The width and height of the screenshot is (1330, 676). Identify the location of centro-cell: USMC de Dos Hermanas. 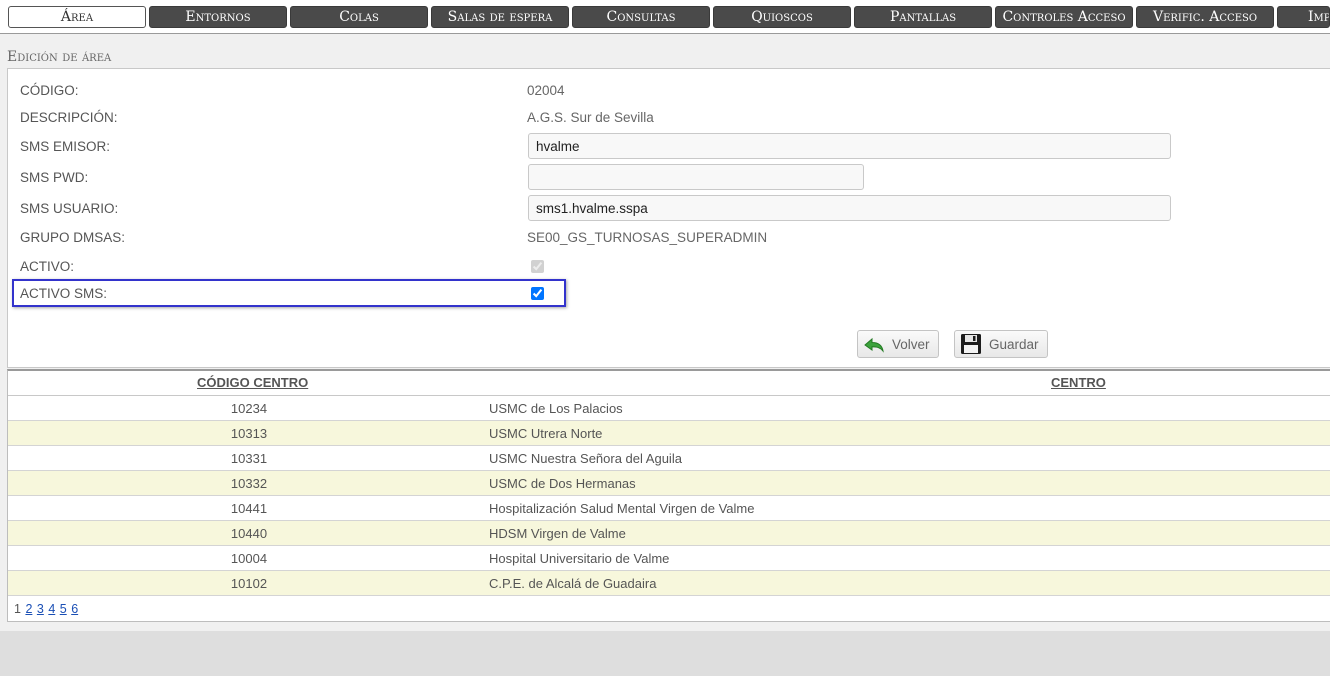
(562, 483).